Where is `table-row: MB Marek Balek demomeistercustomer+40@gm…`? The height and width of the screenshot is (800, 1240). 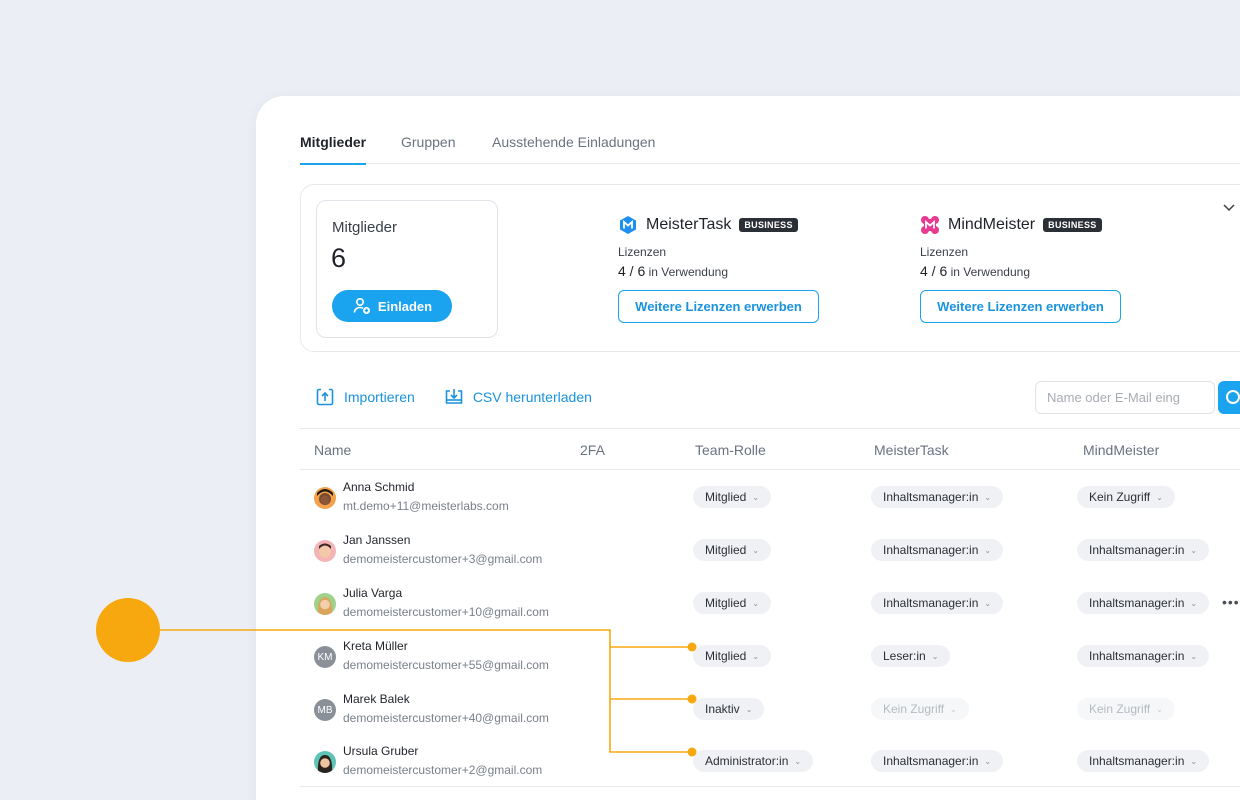 table-row: MB Marek Balek demomeistercustomer+40@gm… is located at coordinates (770, 708).